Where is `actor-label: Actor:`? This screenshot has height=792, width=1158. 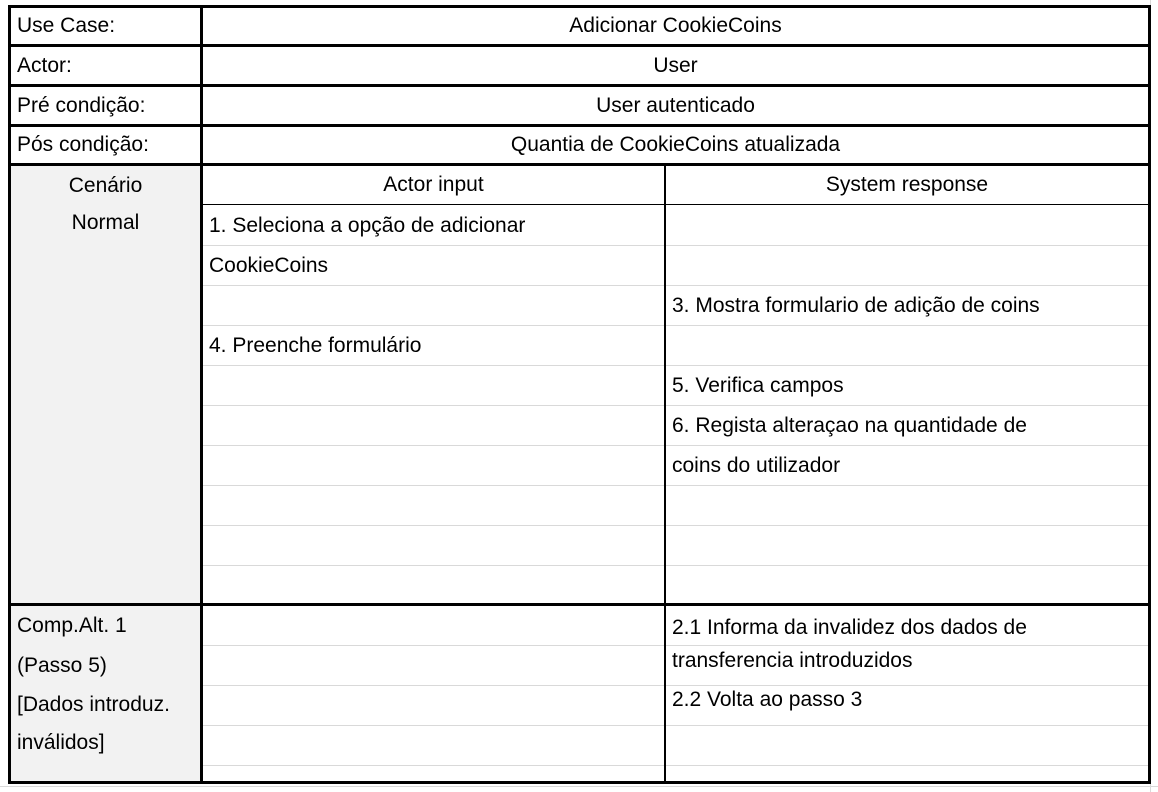
actor-label: Actor: is located at coordinates (44, 65).